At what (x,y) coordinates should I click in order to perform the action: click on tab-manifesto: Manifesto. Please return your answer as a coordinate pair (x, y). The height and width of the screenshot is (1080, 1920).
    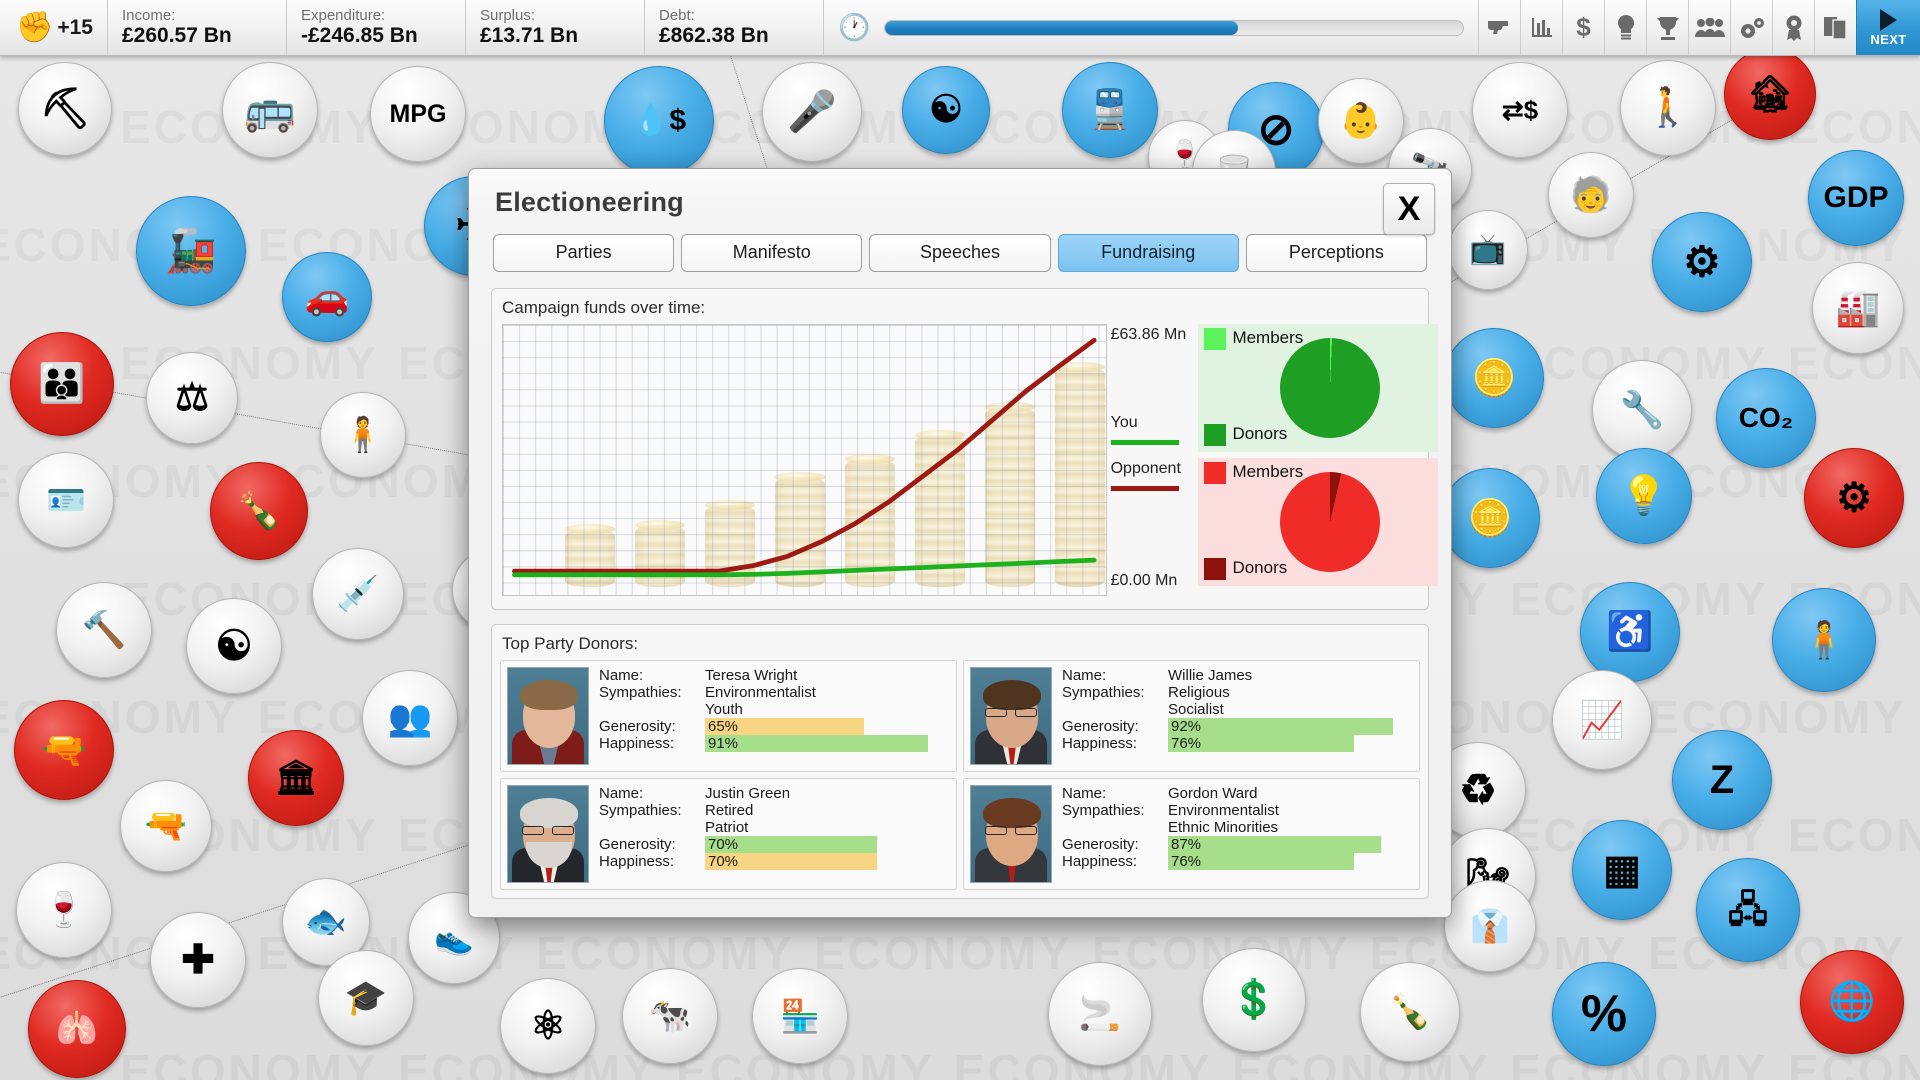
    Looking at the image, I should click on (772, 253).